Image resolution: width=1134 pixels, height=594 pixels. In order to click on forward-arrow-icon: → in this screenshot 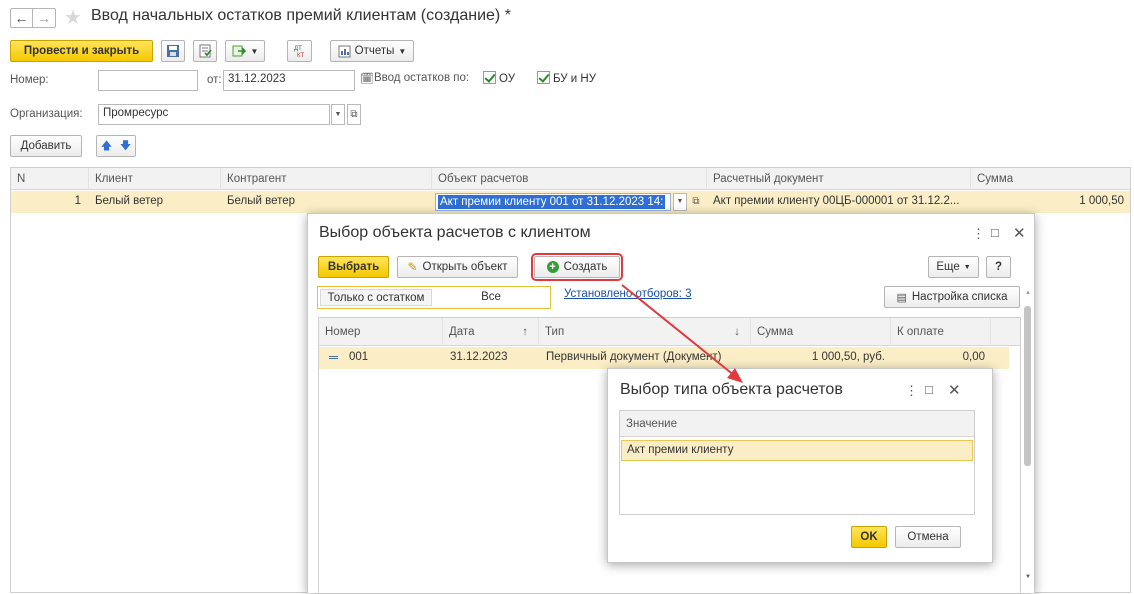, I will do `click(44, 18)`.